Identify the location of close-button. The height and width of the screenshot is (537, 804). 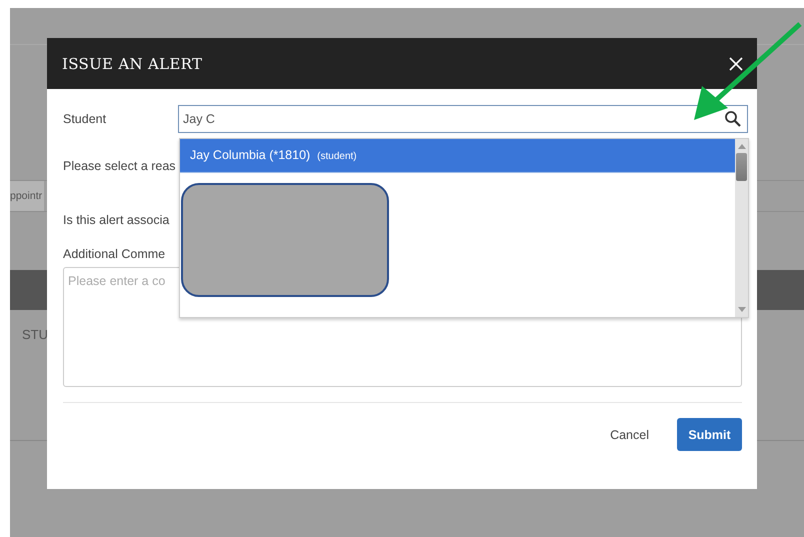
(736, 63).